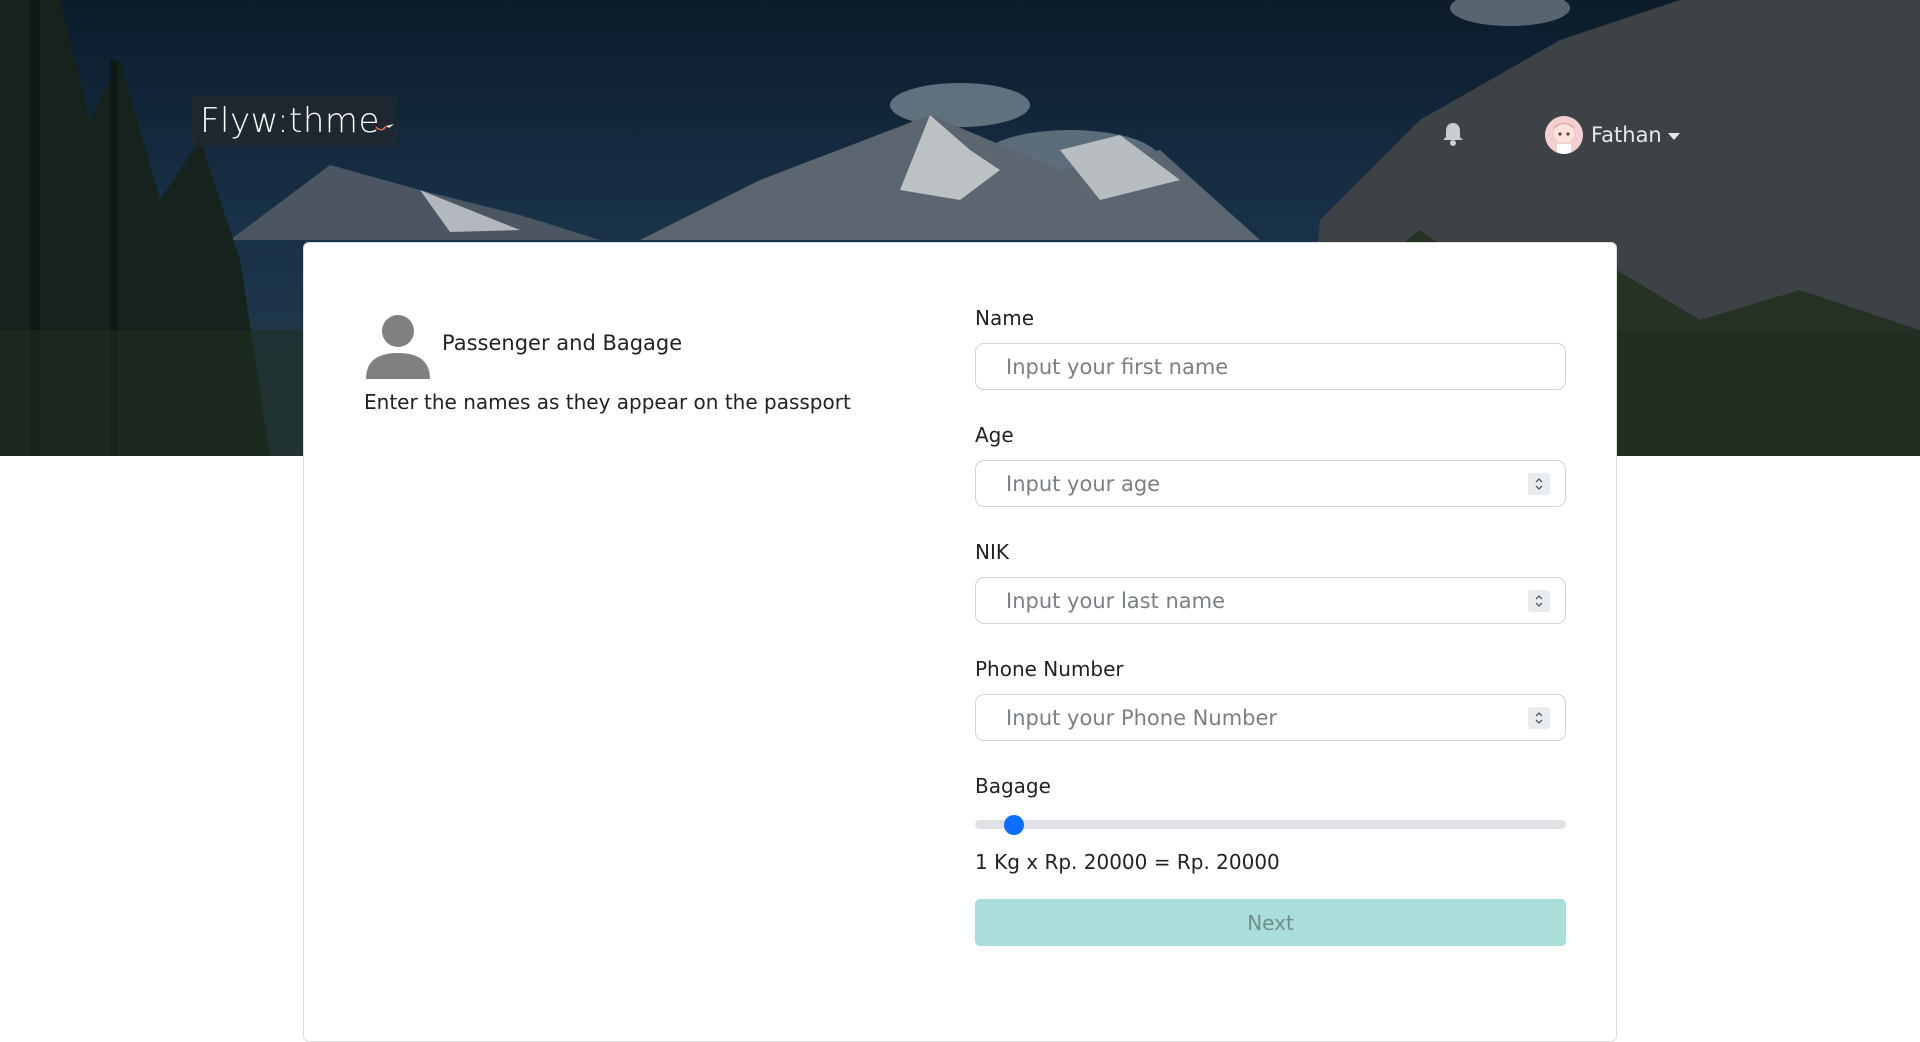 The image size is (1920, 1042). I want to click on logo-text: Flyw:thme, so click(290, 121).